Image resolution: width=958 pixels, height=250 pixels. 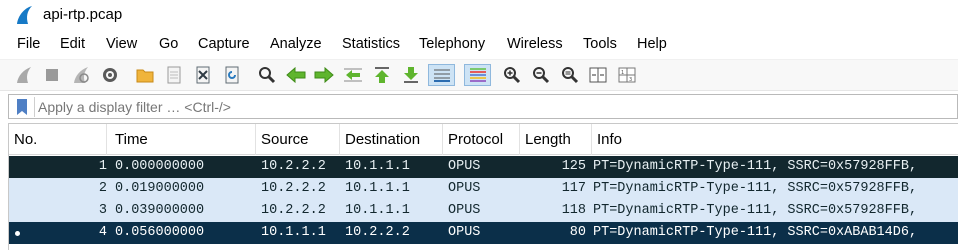 What do you see at coordinates (81, 75) in the screenshot?
I see `restart-capture-icon` at bounding box center [81, 75].